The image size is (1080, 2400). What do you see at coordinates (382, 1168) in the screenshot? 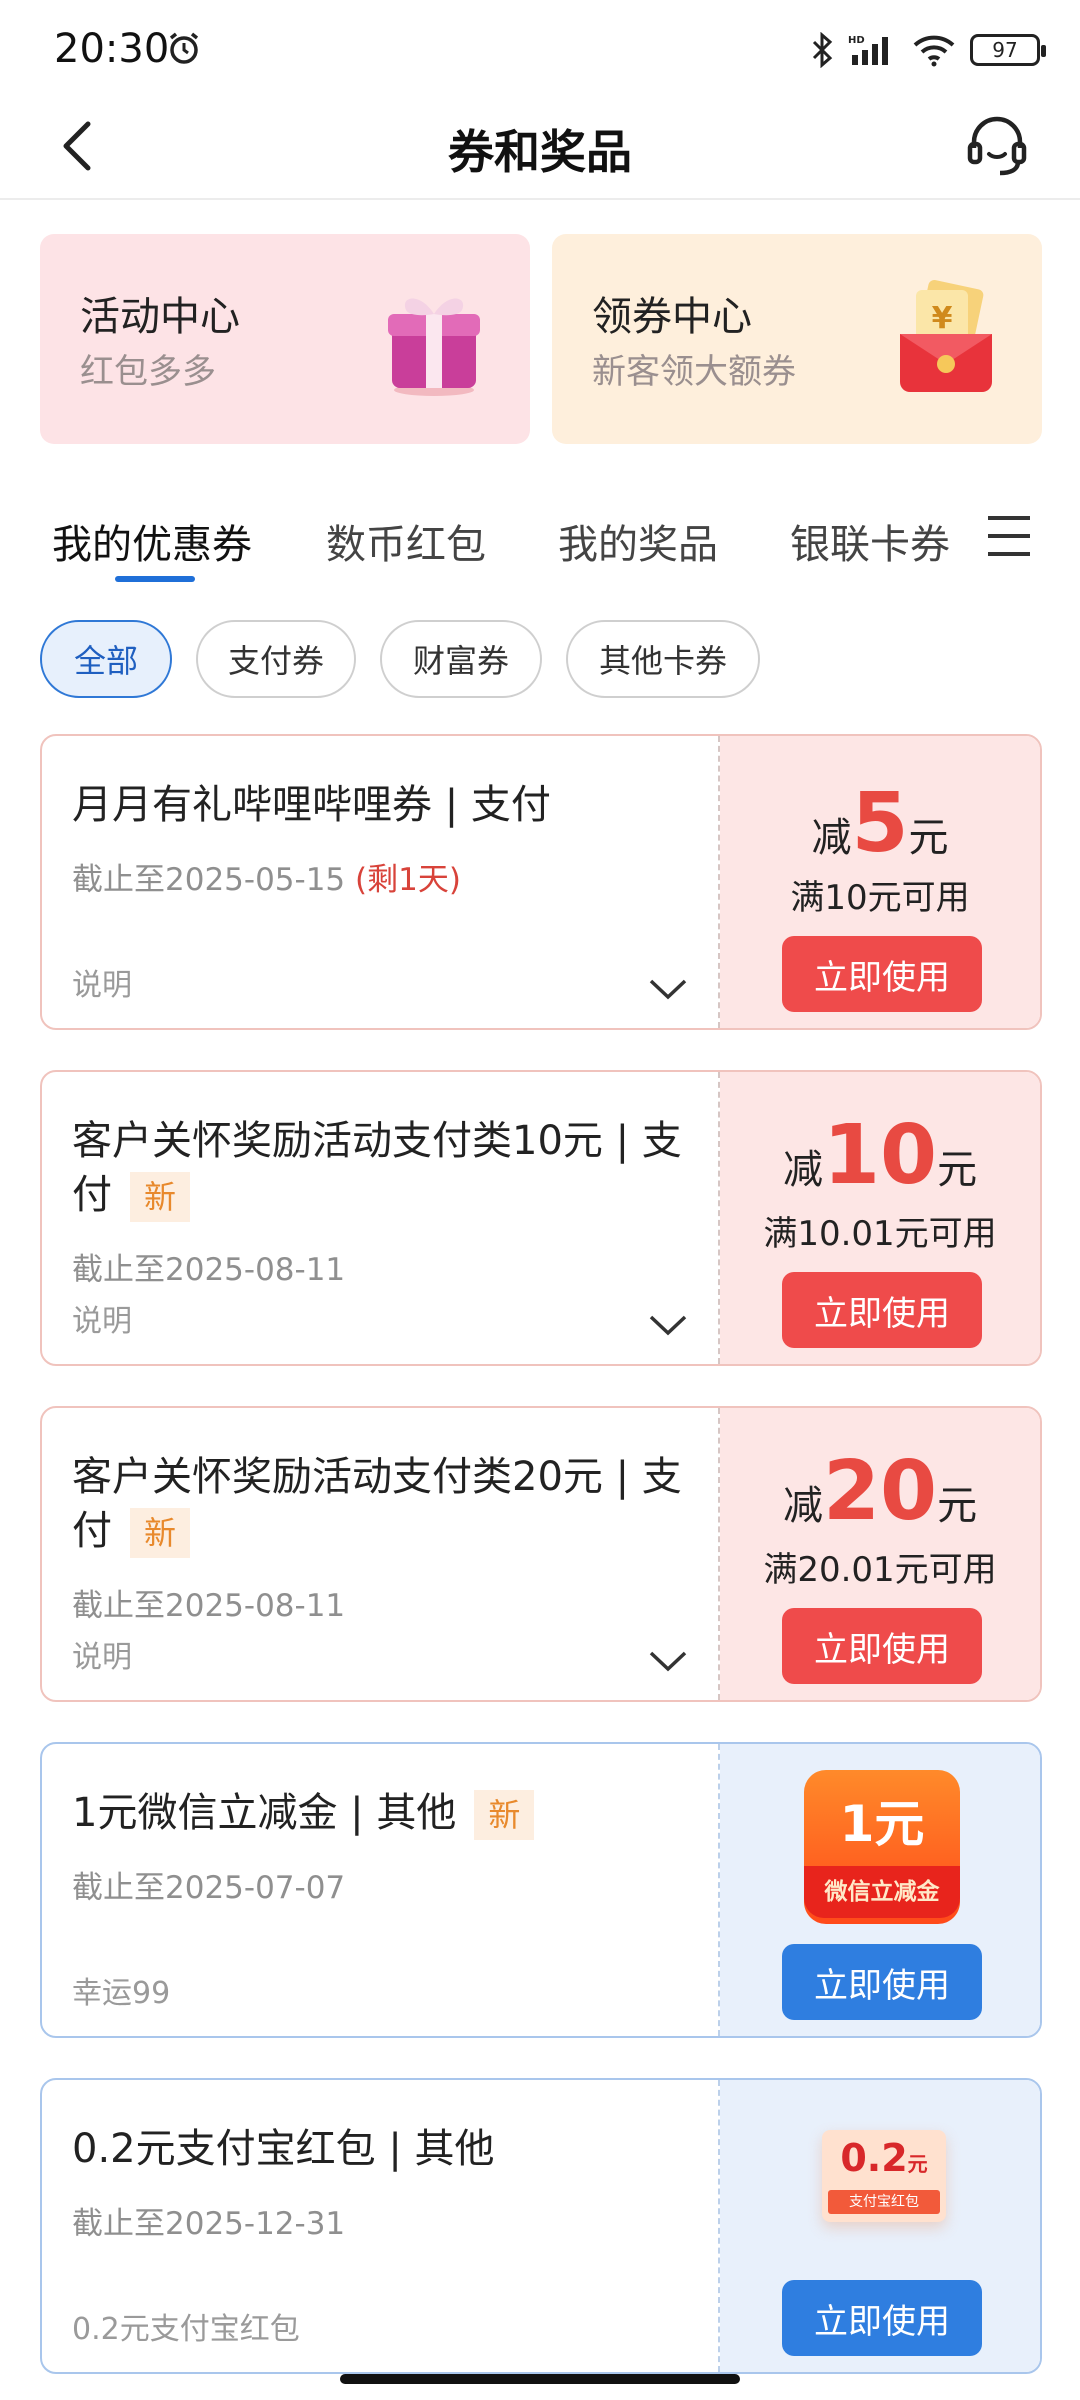
I see `coupon-title: 客户关怀奖励活动支付类10元 | 支付新` at bounding box center [382, 1168].